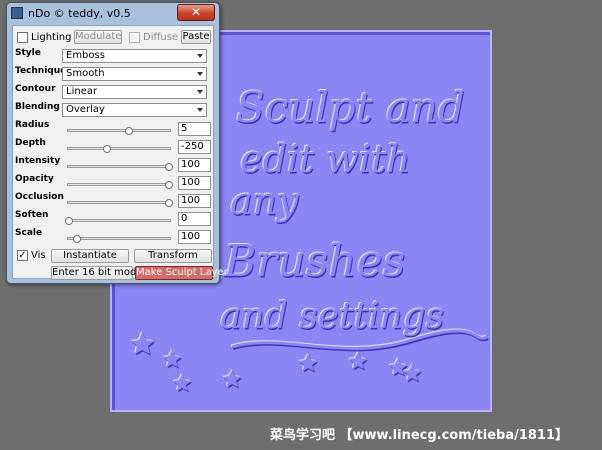 The image size is (602, 450). Describe the element at coordinates (39, 197) in the screenshot. I see `occlusion-label: Occlusion` at that location.